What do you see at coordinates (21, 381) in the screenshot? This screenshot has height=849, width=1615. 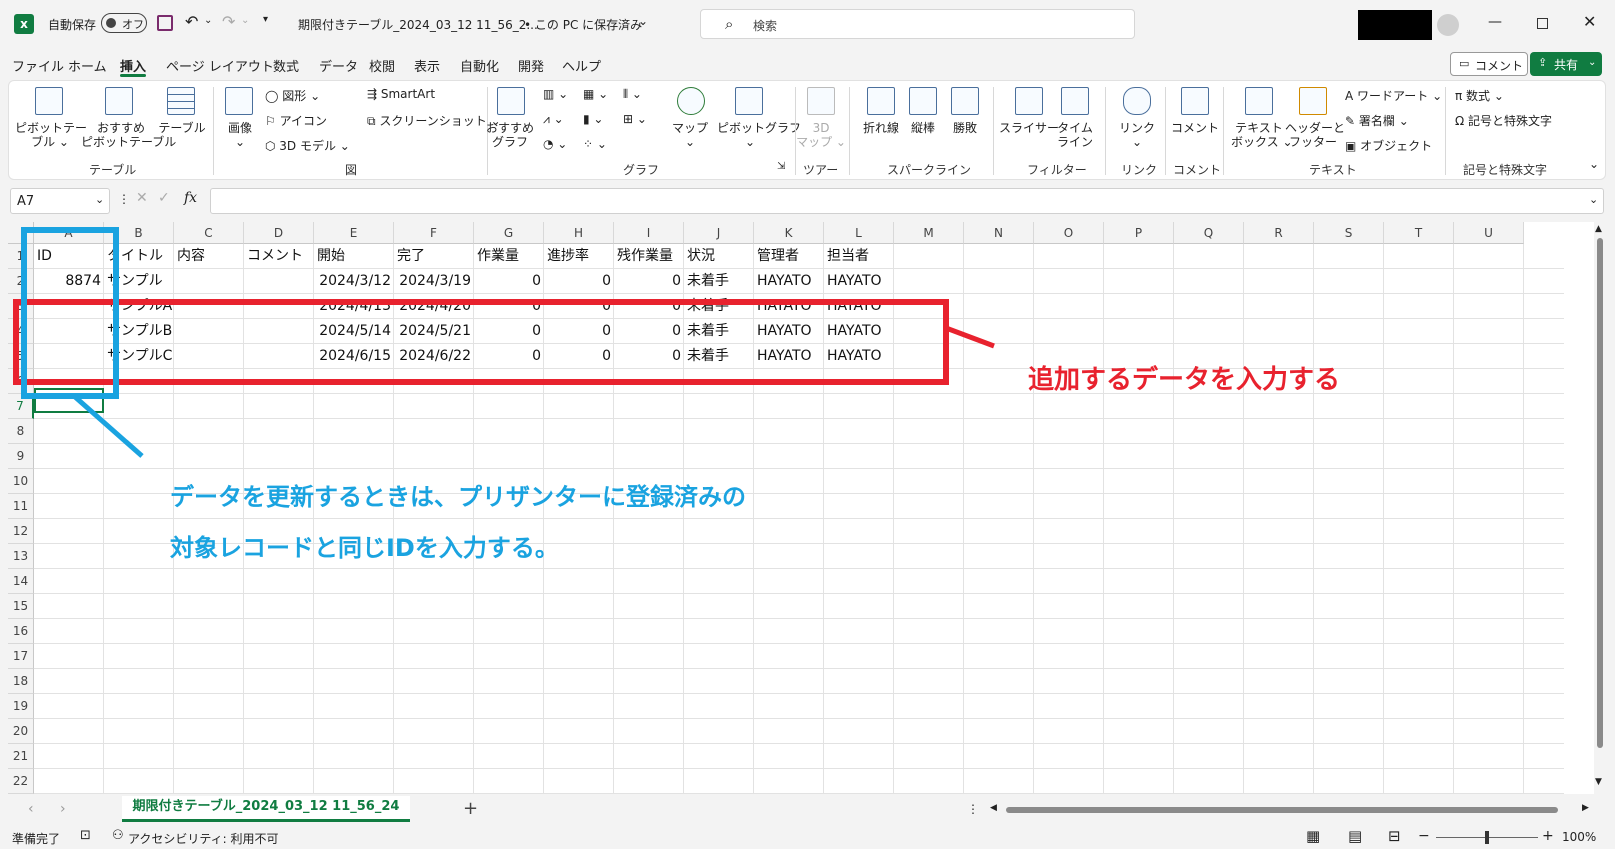 I see `row-header-6: 6` at bounding box center [21, 381].